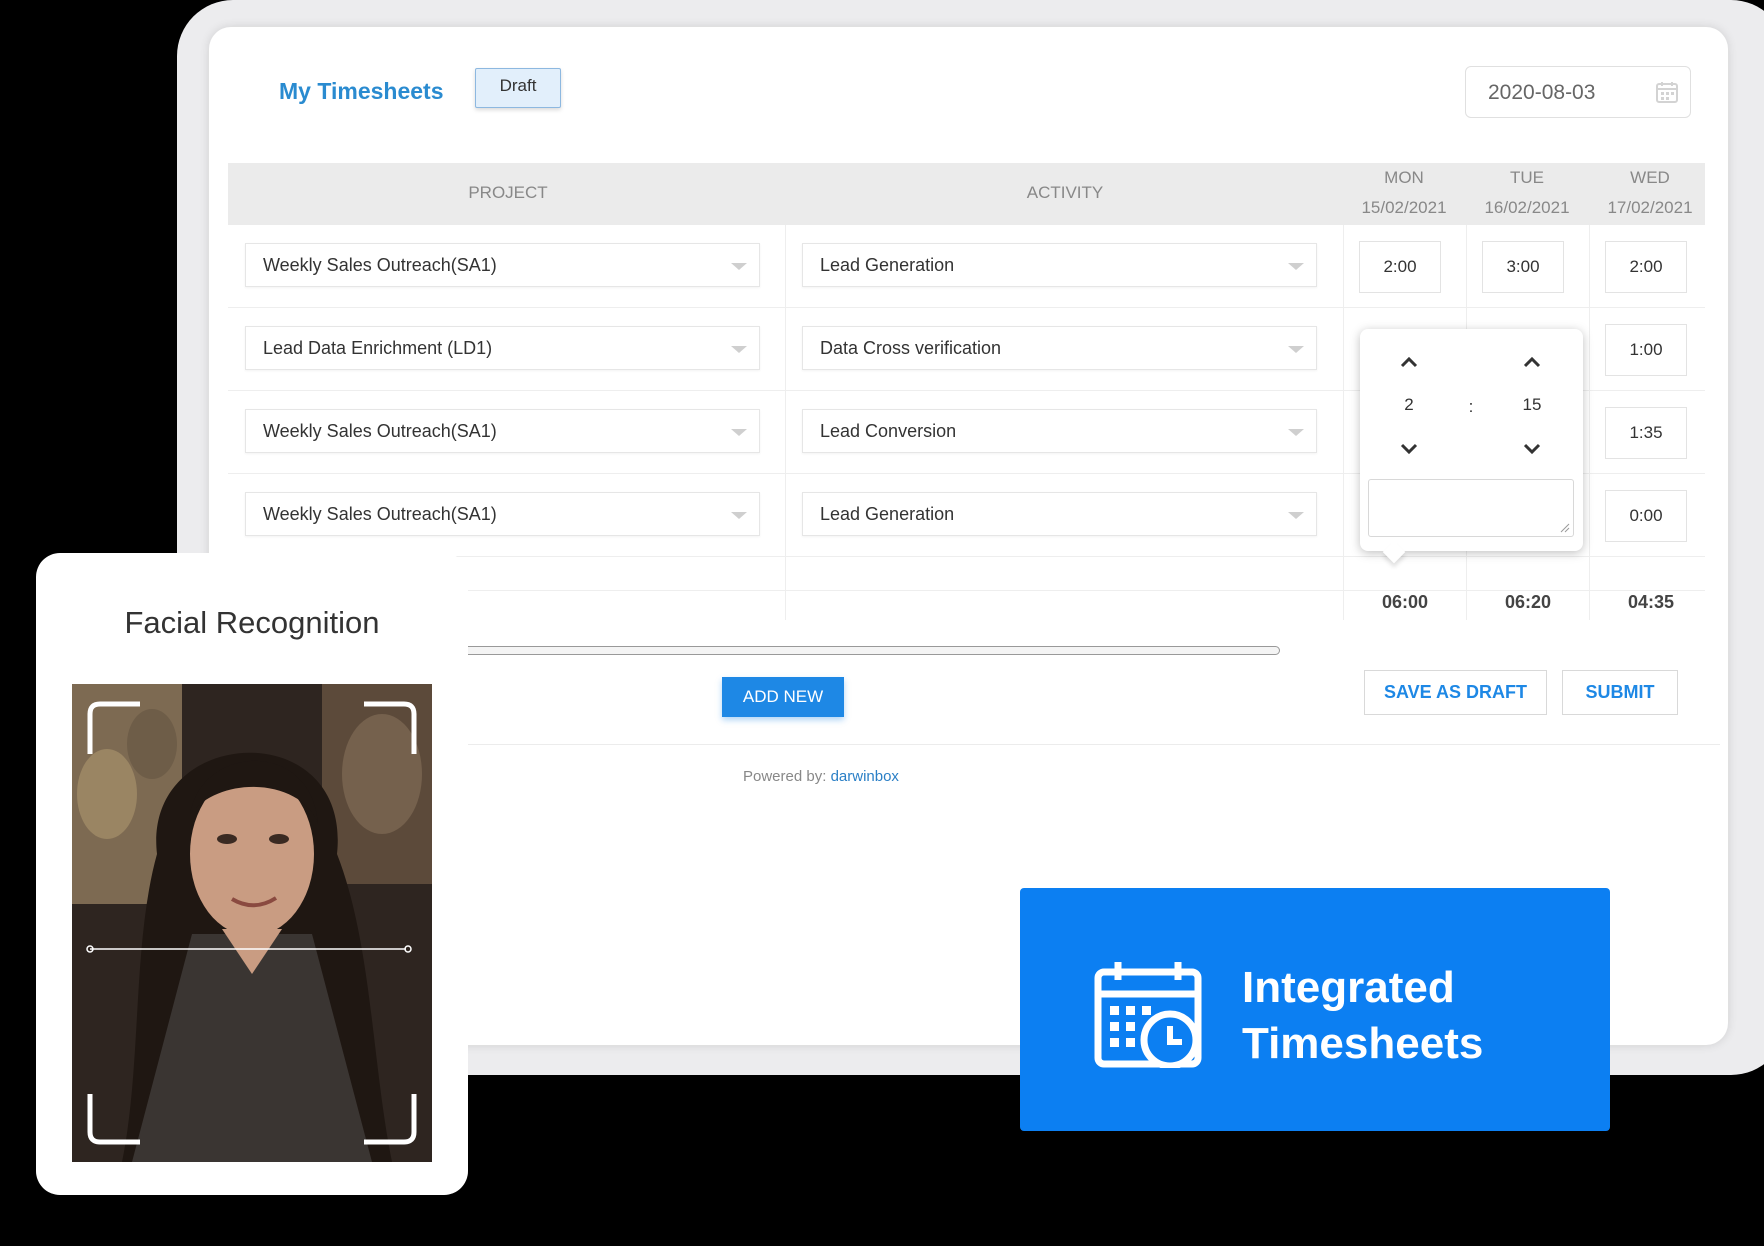 Image resolution: width=1764 pixels, height=1246 pixels. I want to click on banner-title: Integrated Timesheets, so click(1363, 1015).